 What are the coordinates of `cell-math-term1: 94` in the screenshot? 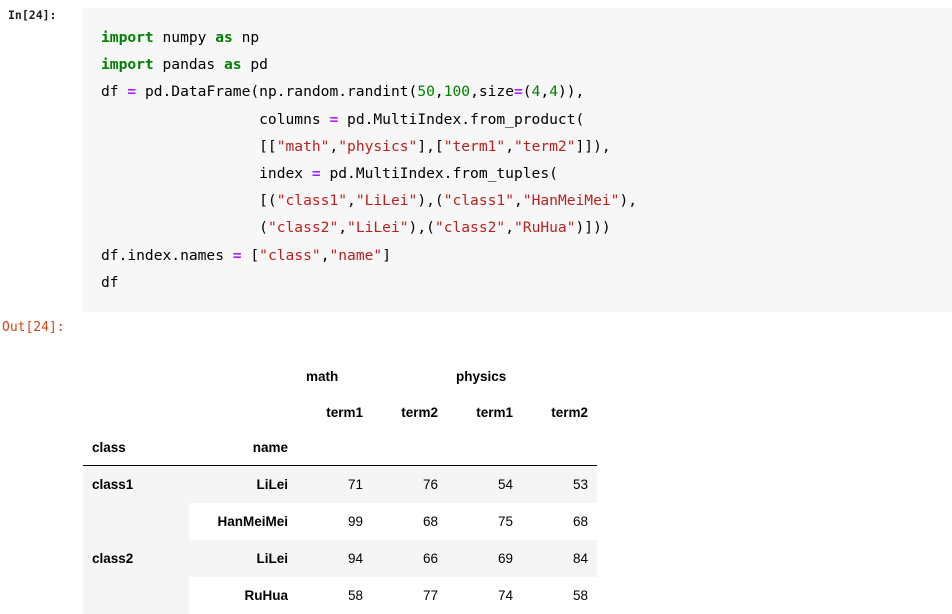 It's located at (334, 558).